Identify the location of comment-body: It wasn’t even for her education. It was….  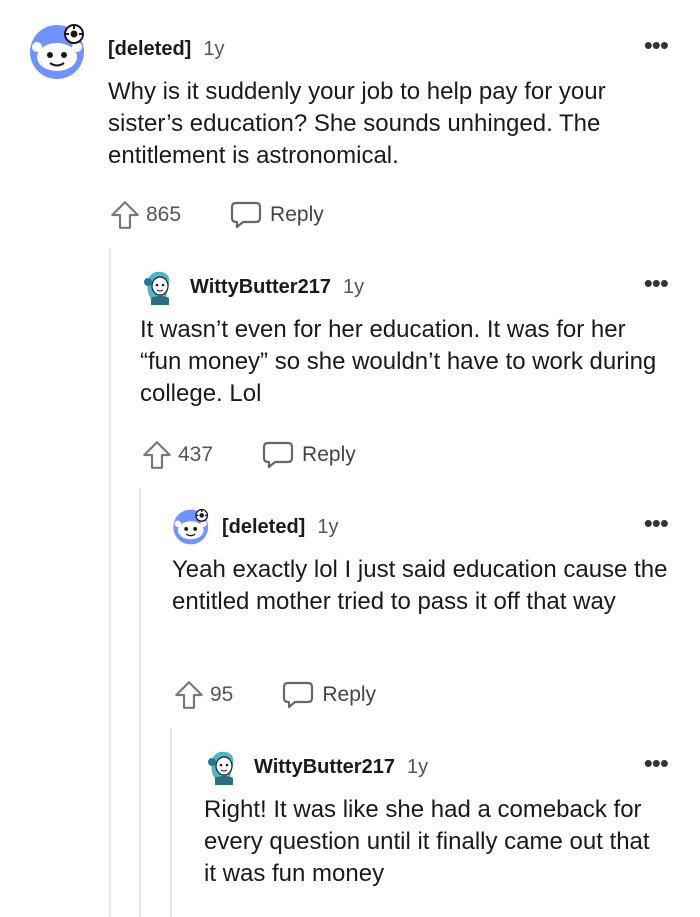
(398, 361).